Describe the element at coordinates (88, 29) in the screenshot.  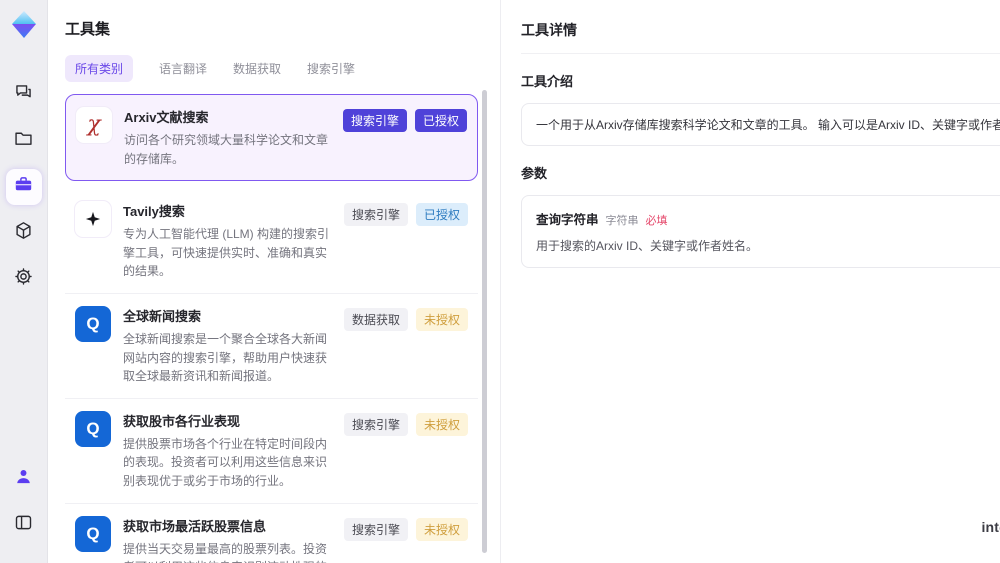
I see `page-title: 工具集` at that location.